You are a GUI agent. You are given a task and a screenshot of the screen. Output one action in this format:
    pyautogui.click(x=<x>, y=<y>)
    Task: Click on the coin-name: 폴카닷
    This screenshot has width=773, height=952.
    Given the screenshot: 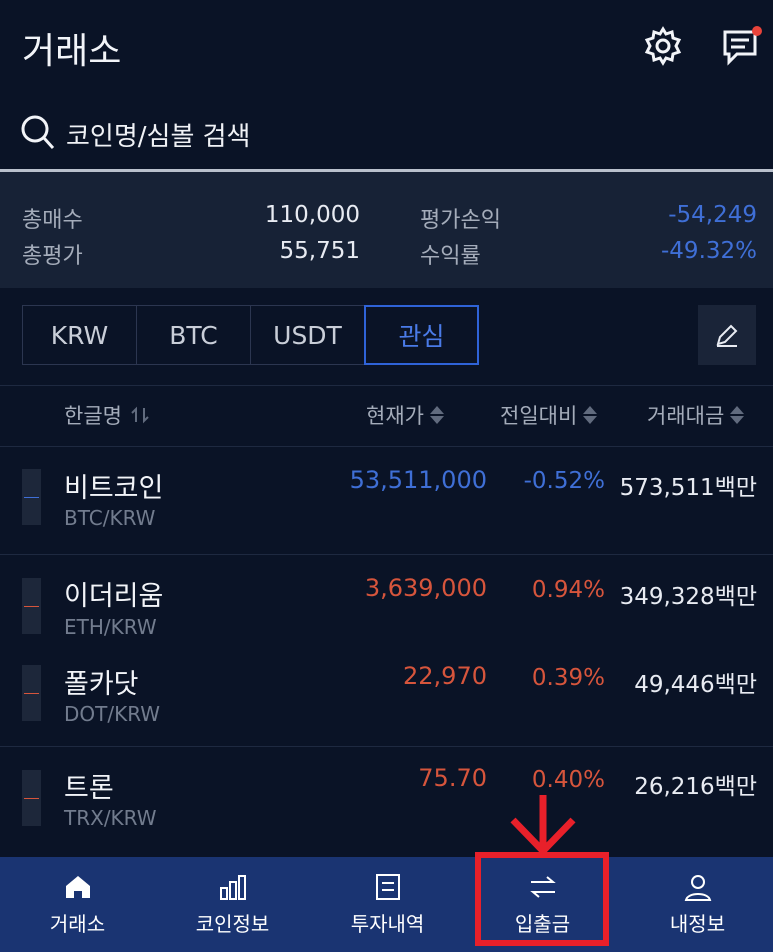 What is the action you would take?
    pyautogui.click(x=101, y=684)
    